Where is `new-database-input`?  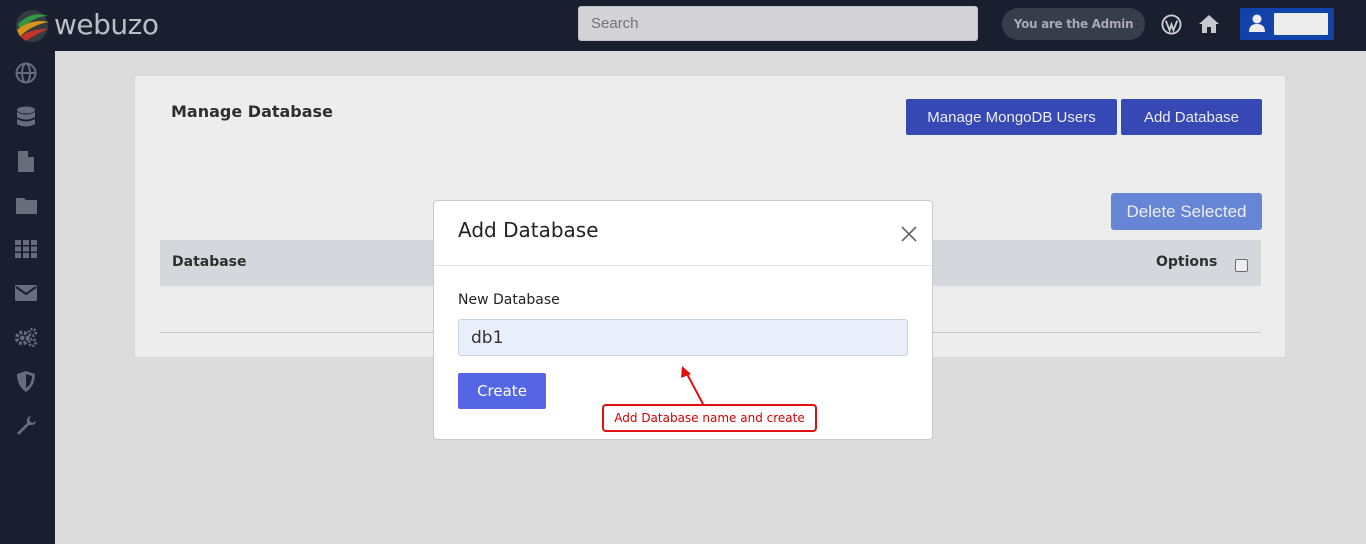 new-database-input is located at coordinates (683, 337).